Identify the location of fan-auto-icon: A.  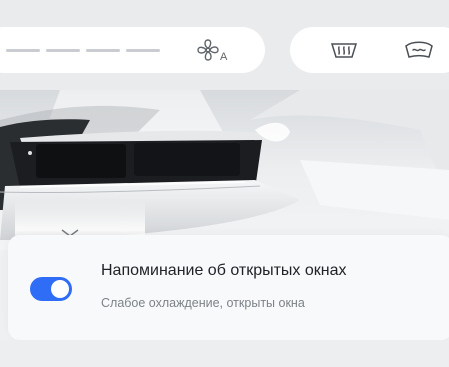
(213, 50).